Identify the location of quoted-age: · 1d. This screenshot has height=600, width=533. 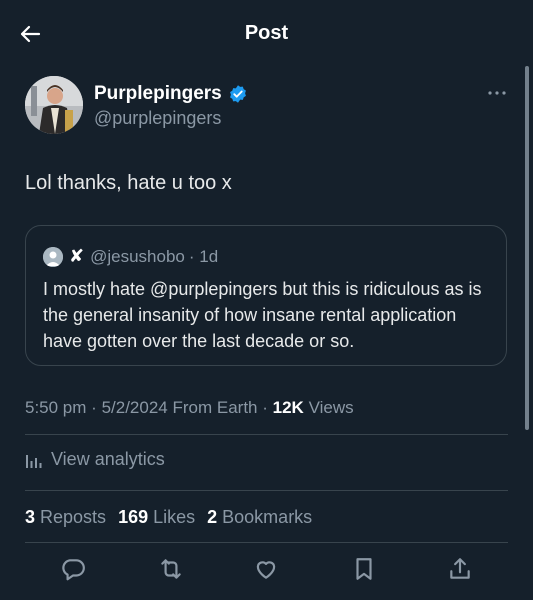
(203, 256).